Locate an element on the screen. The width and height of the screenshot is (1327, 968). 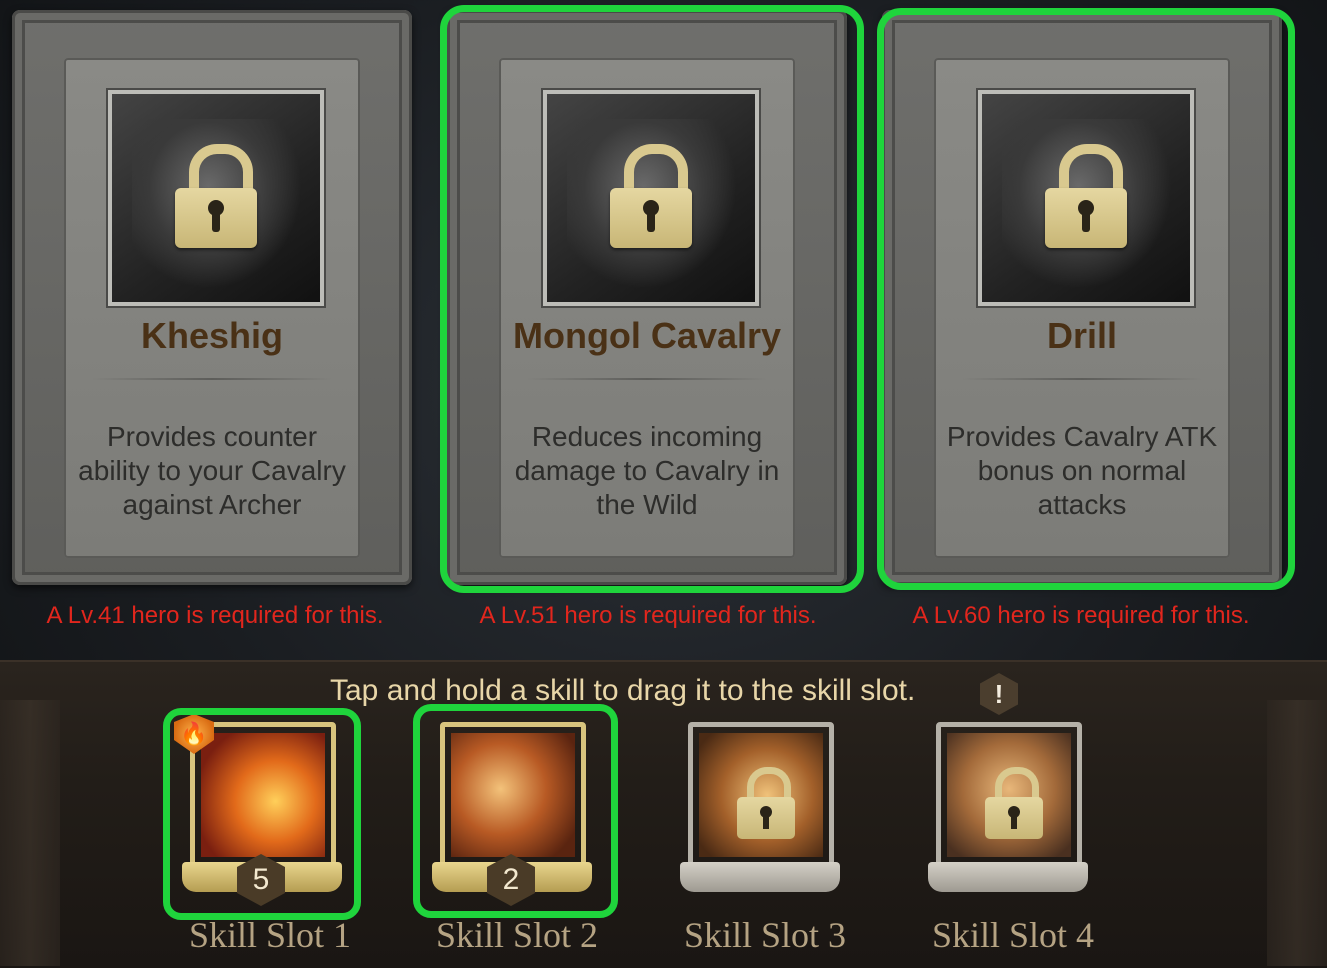
slot-label: Skill Slot 2 is located at coordinates (517, 935).